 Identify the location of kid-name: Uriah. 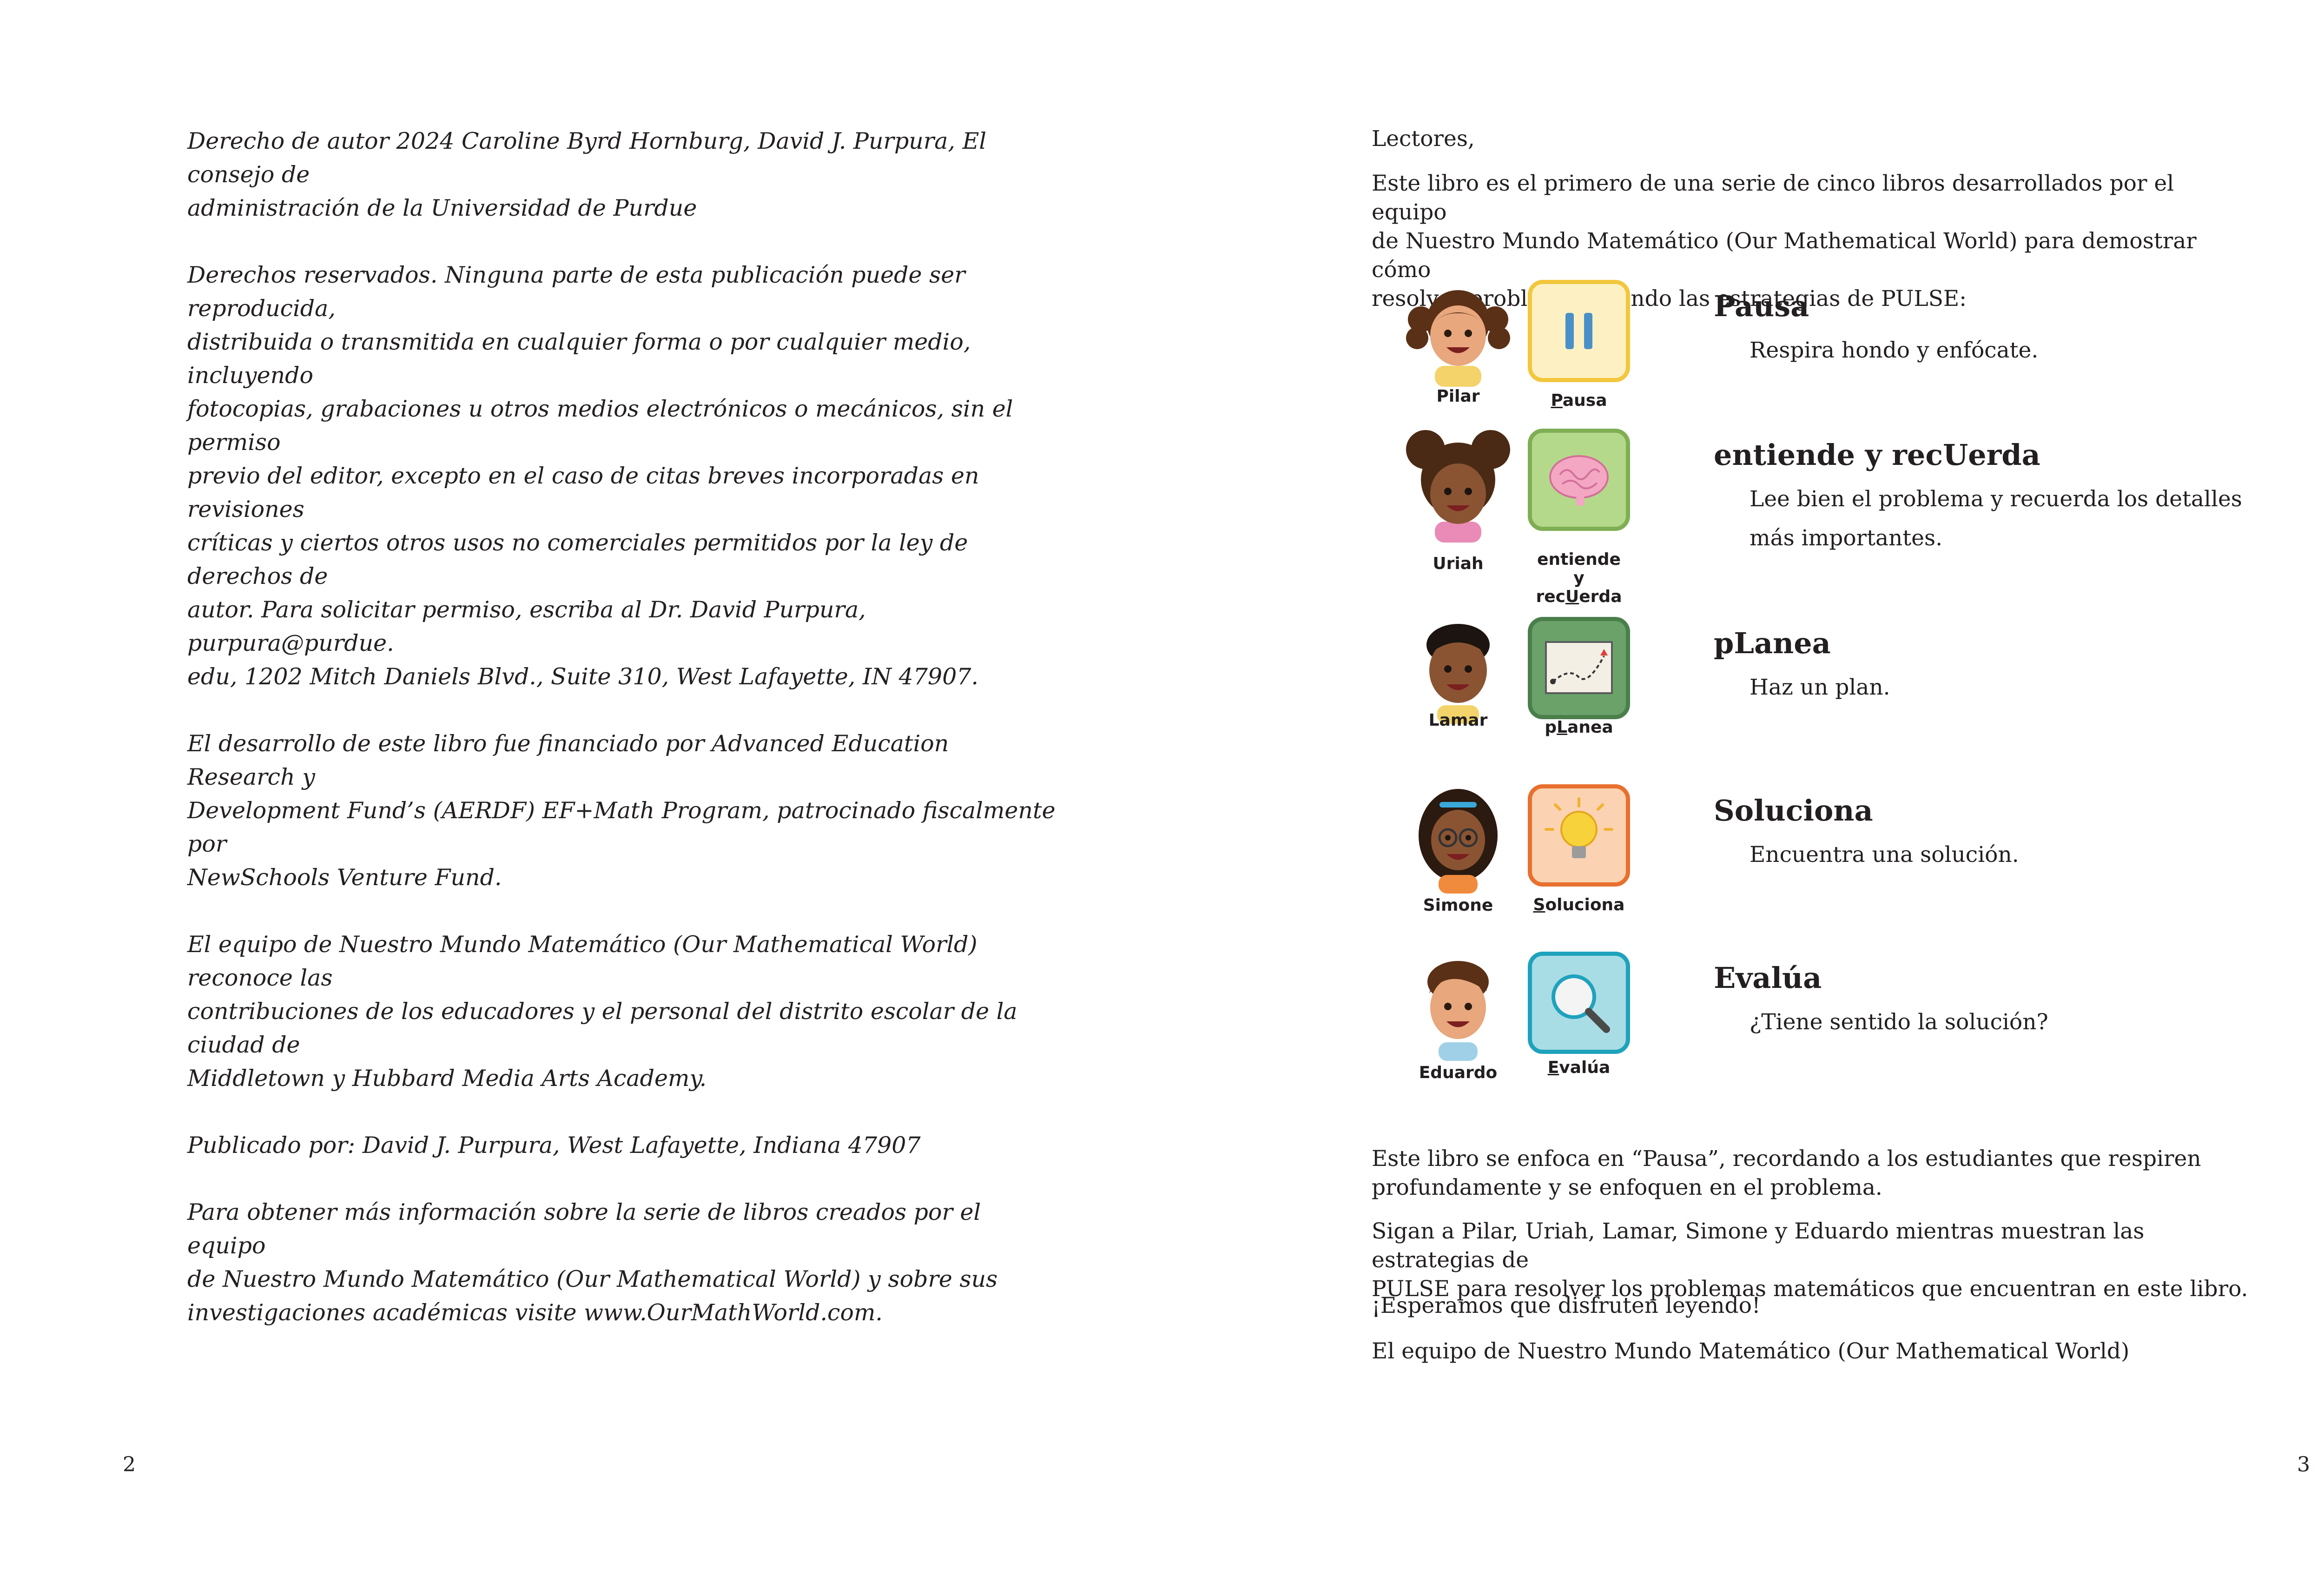
(1458, 563).